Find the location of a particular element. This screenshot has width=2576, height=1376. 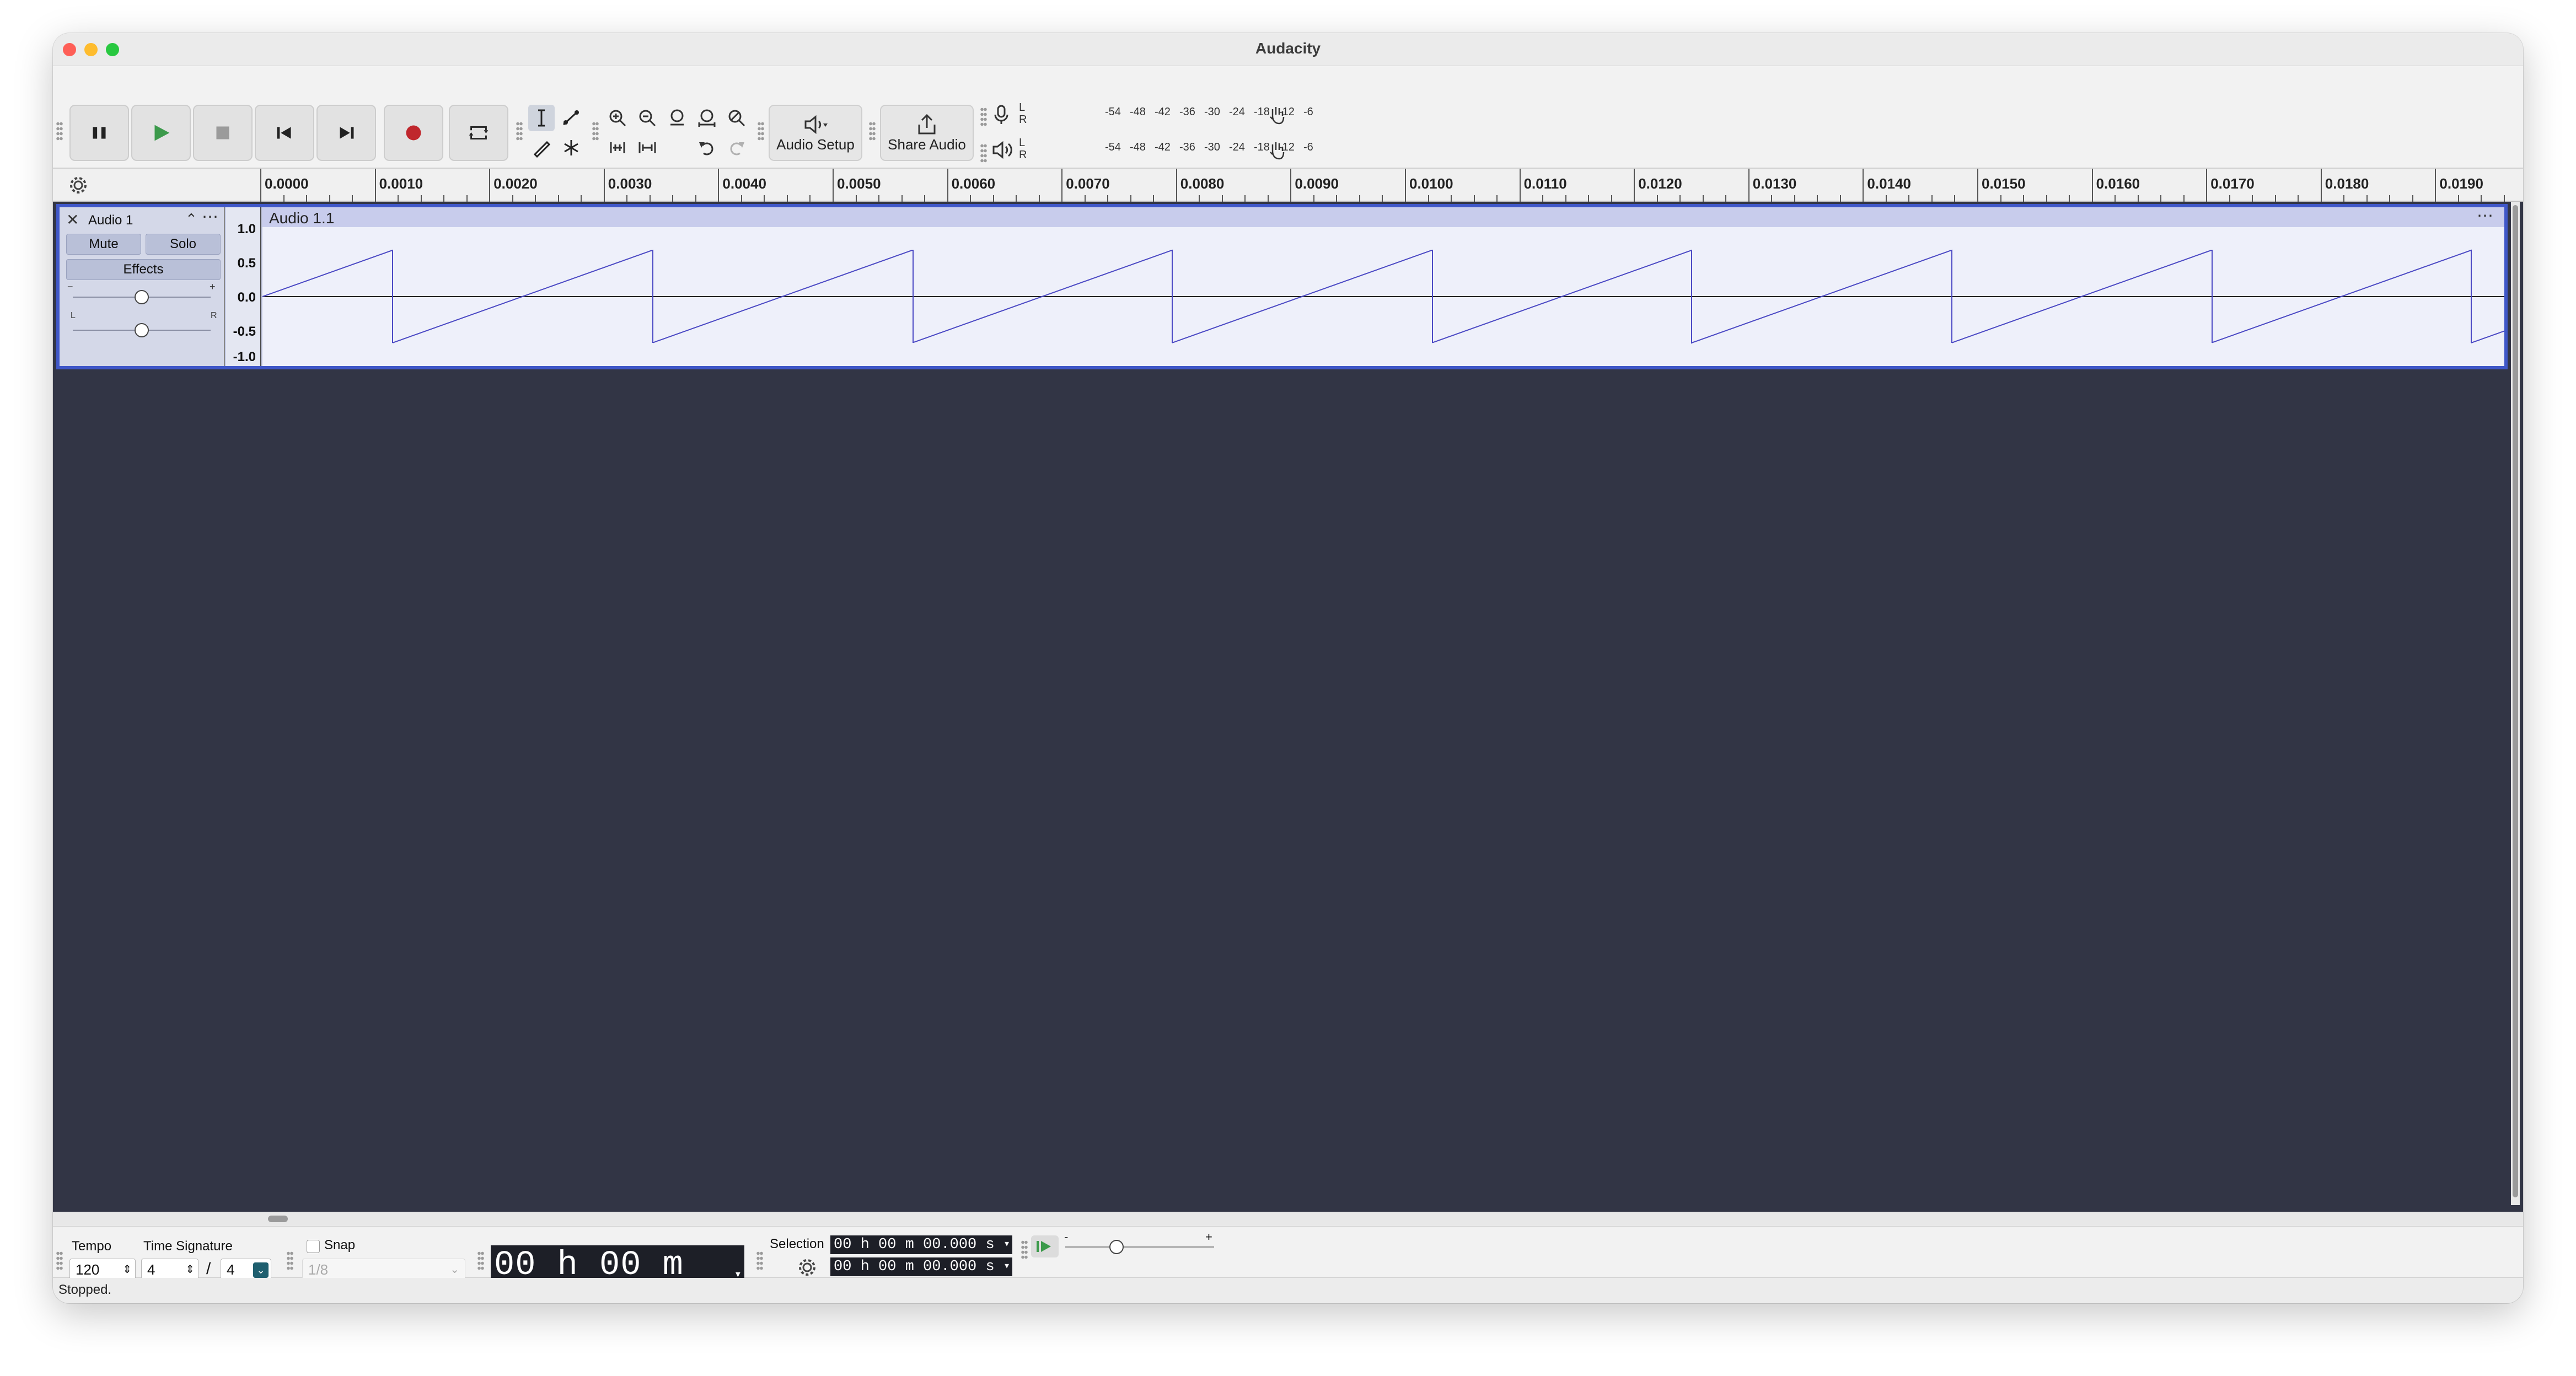

snap-checkbox is located at coordinates (313, 1246).